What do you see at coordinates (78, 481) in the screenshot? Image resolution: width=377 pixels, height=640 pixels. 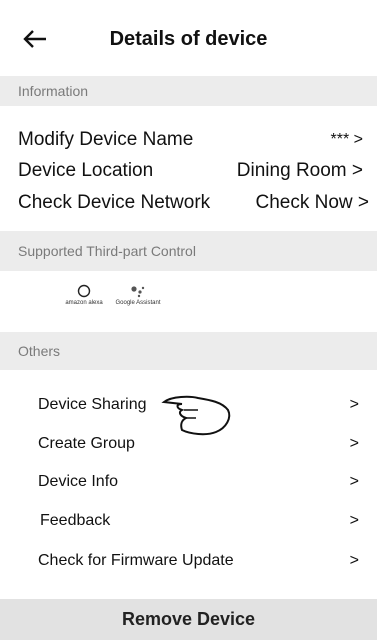 I see `row-label: Device Info` at bounding box center [78, 481].